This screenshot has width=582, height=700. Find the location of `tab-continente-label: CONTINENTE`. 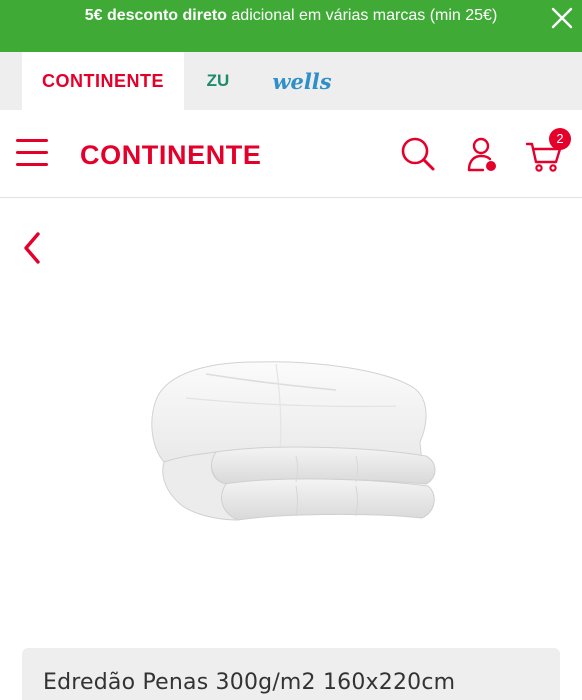

tab-continente-label: CONTINENTE is located at coordinates (103, 80).